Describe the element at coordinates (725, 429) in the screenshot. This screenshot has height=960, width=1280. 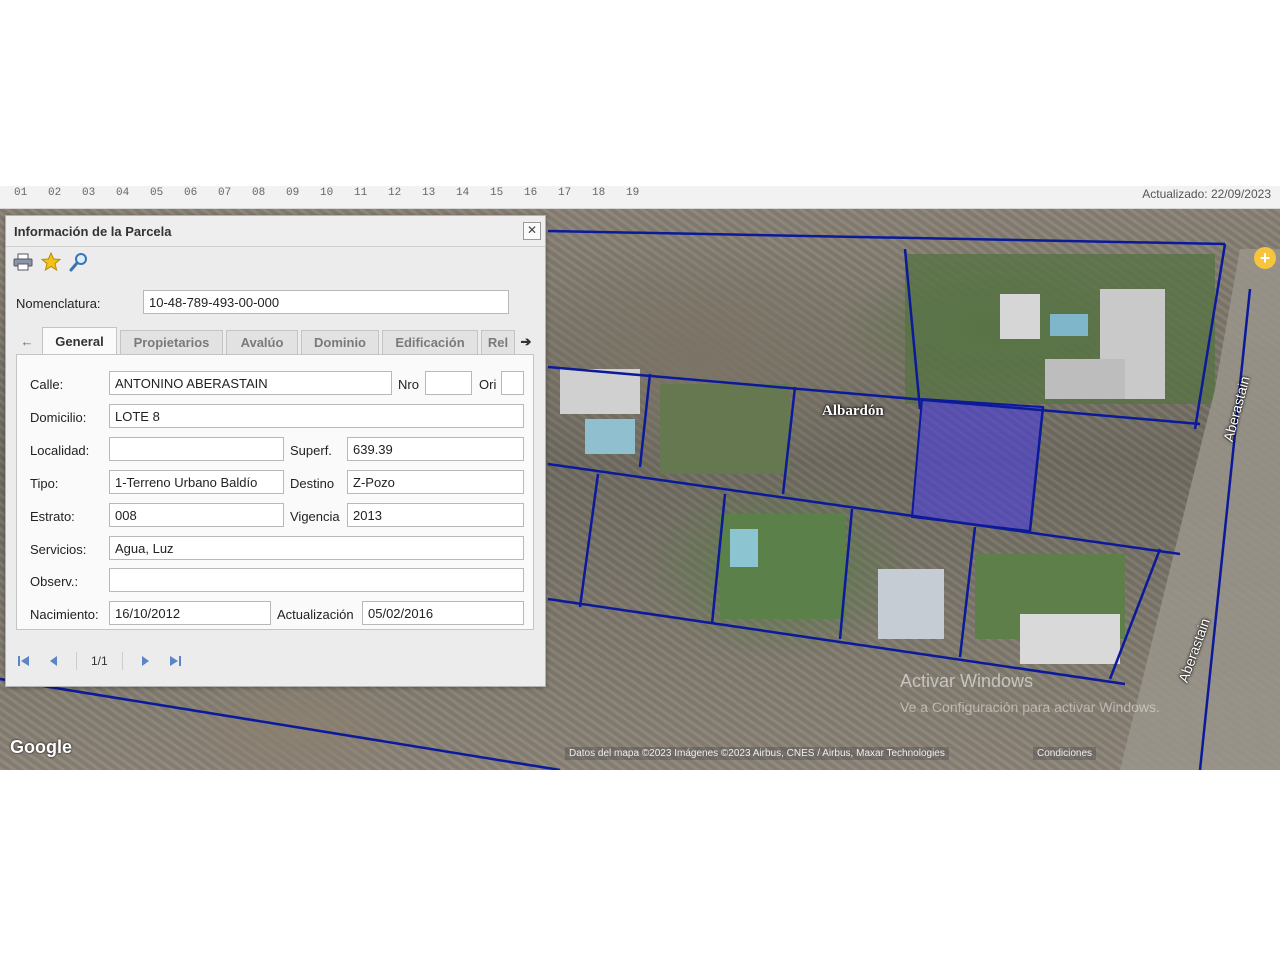
I see `lawn-area` at that location.